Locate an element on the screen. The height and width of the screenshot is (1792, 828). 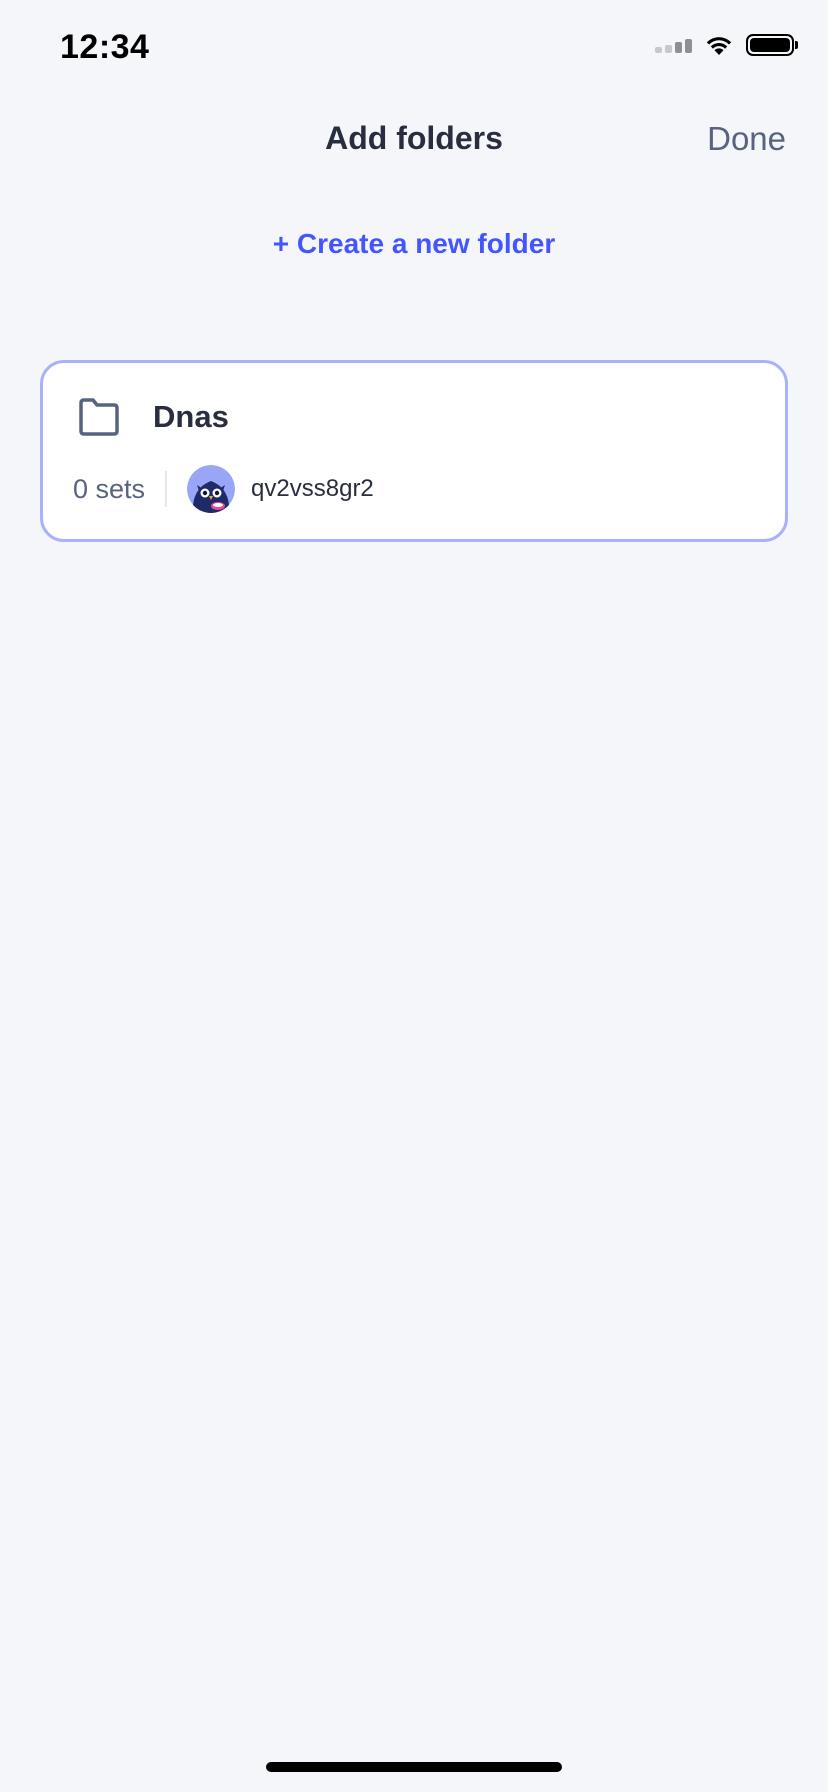
owl-avatar is located at coordinates (211, 489).